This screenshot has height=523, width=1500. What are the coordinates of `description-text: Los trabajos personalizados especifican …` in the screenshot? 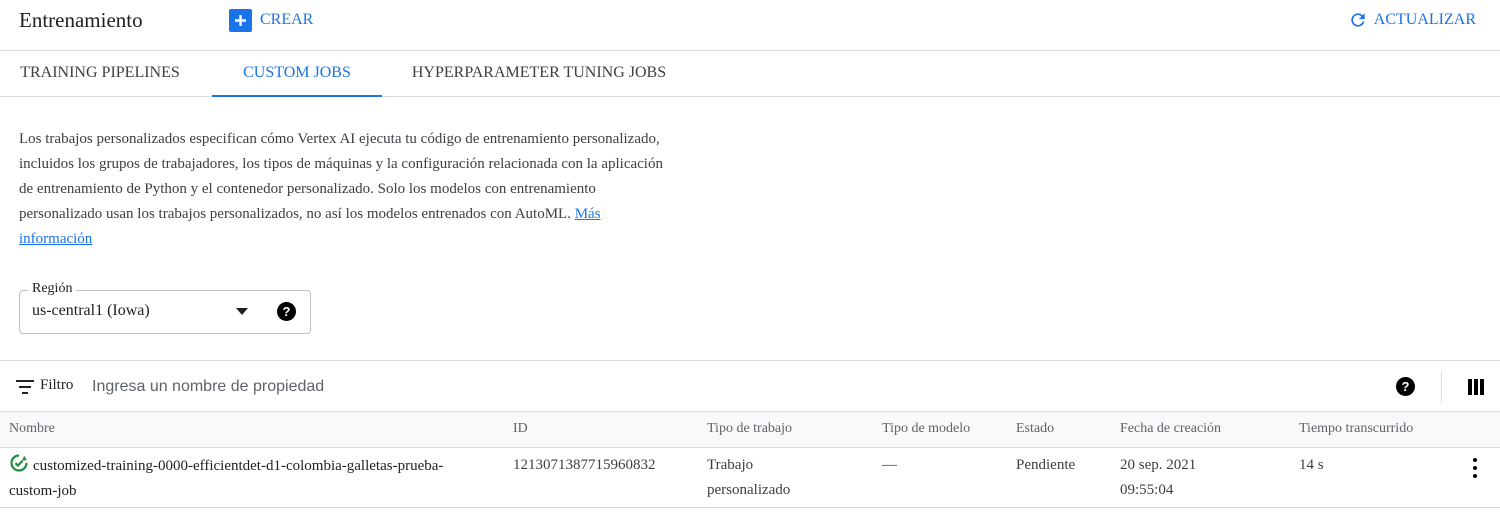 It's located at (341, 176).